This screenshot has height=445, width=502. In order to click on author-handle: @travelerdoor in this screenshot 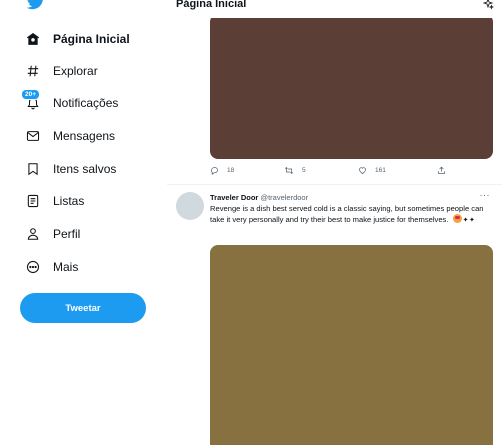, I will do `click(284, 197)`.